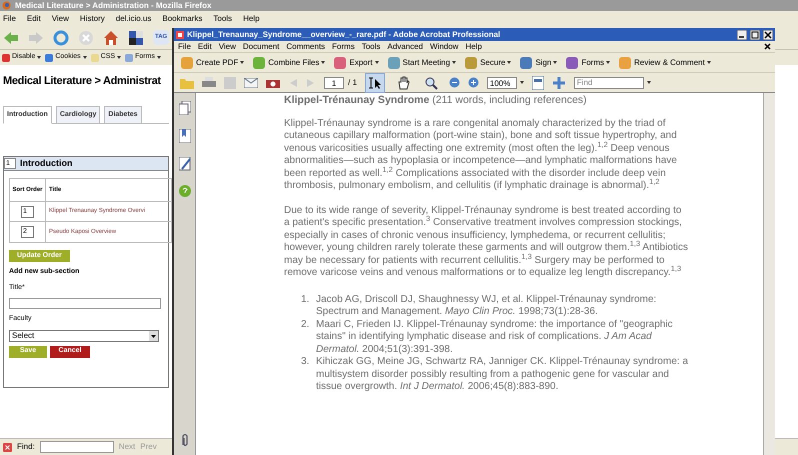  I want to click on toolbar-button: Create PDF, so click(212, 63).